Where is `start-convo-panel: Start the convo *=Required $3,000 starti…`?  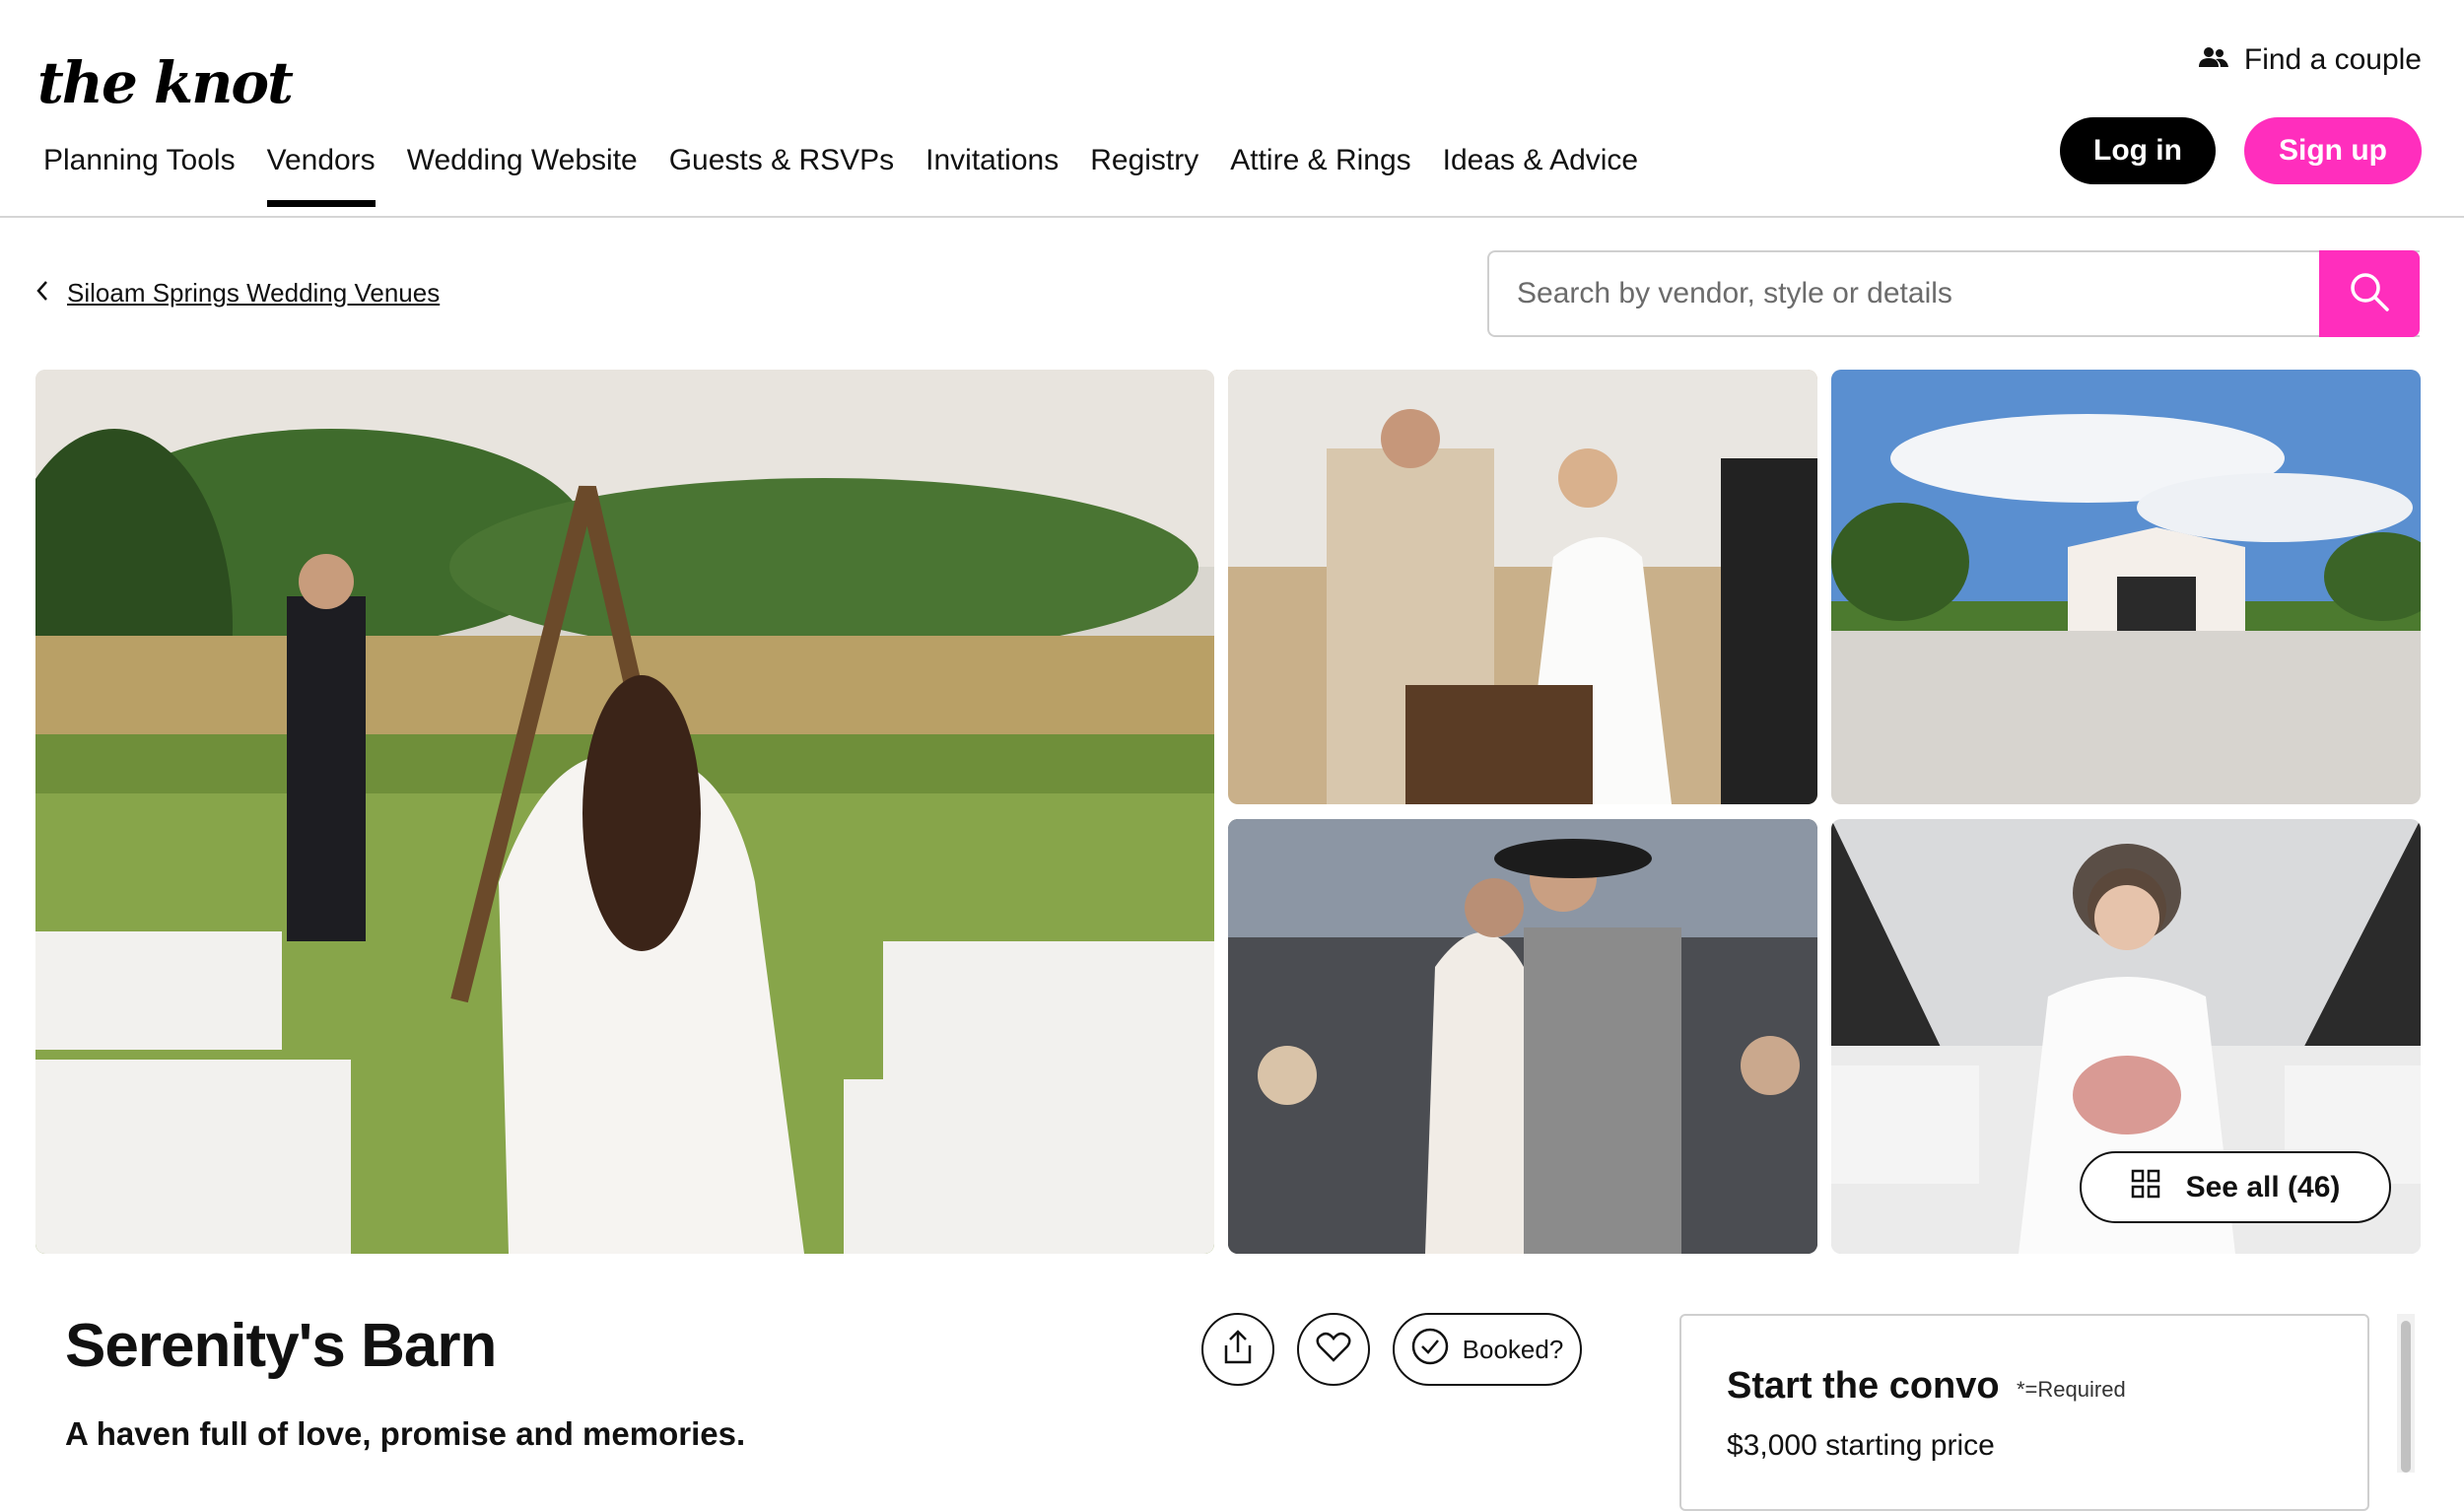 start-convo-panel: Start the convo *=Required $3,000 starti… is located at coordinates (2024, 1412).